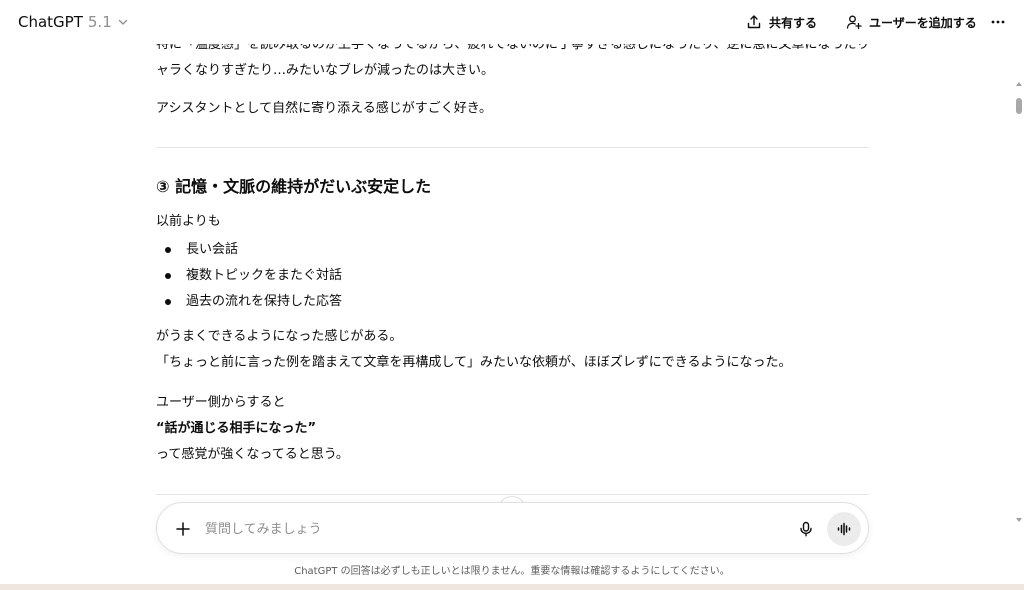 This screenshot has width=1024, height=590. Describe the element at coordinates (264, 301) in the screenshot. I see `list-item-text: 過去の流れを保持した応答` at that location.